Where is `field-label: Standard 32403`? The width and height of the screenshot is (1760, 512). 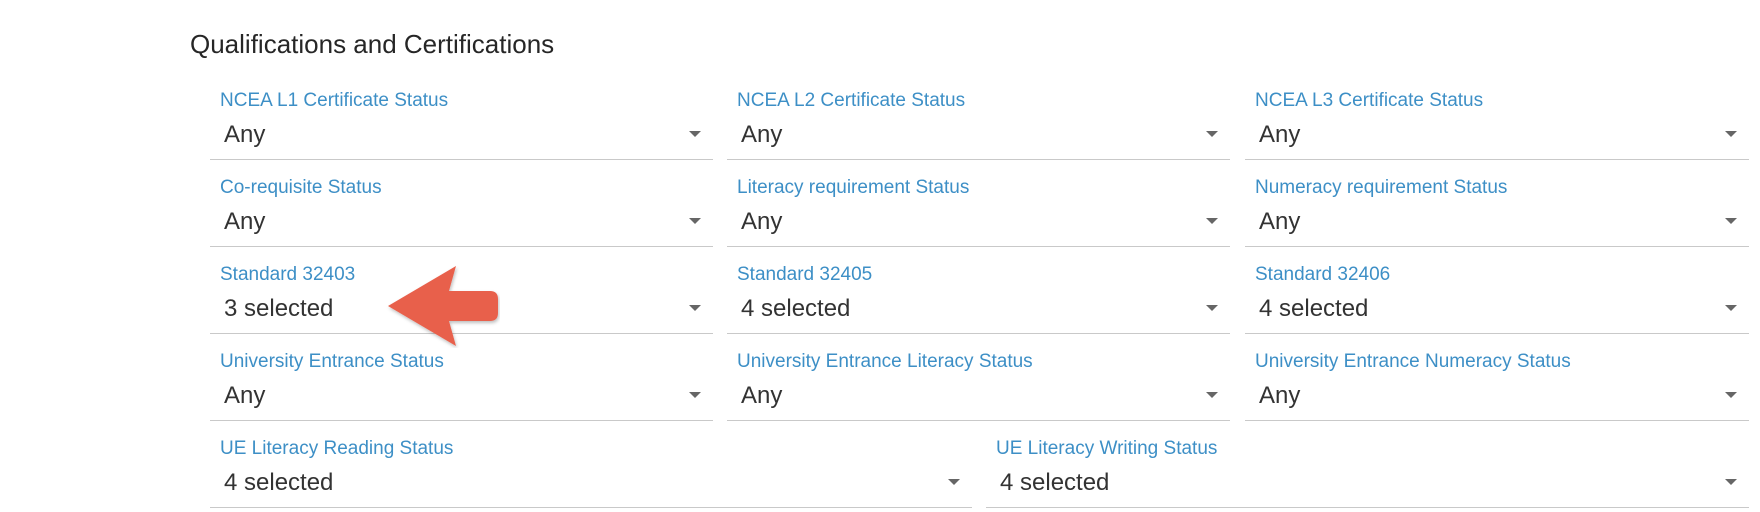 field-label: Standard 32403 is located at coordinates (288, 274).